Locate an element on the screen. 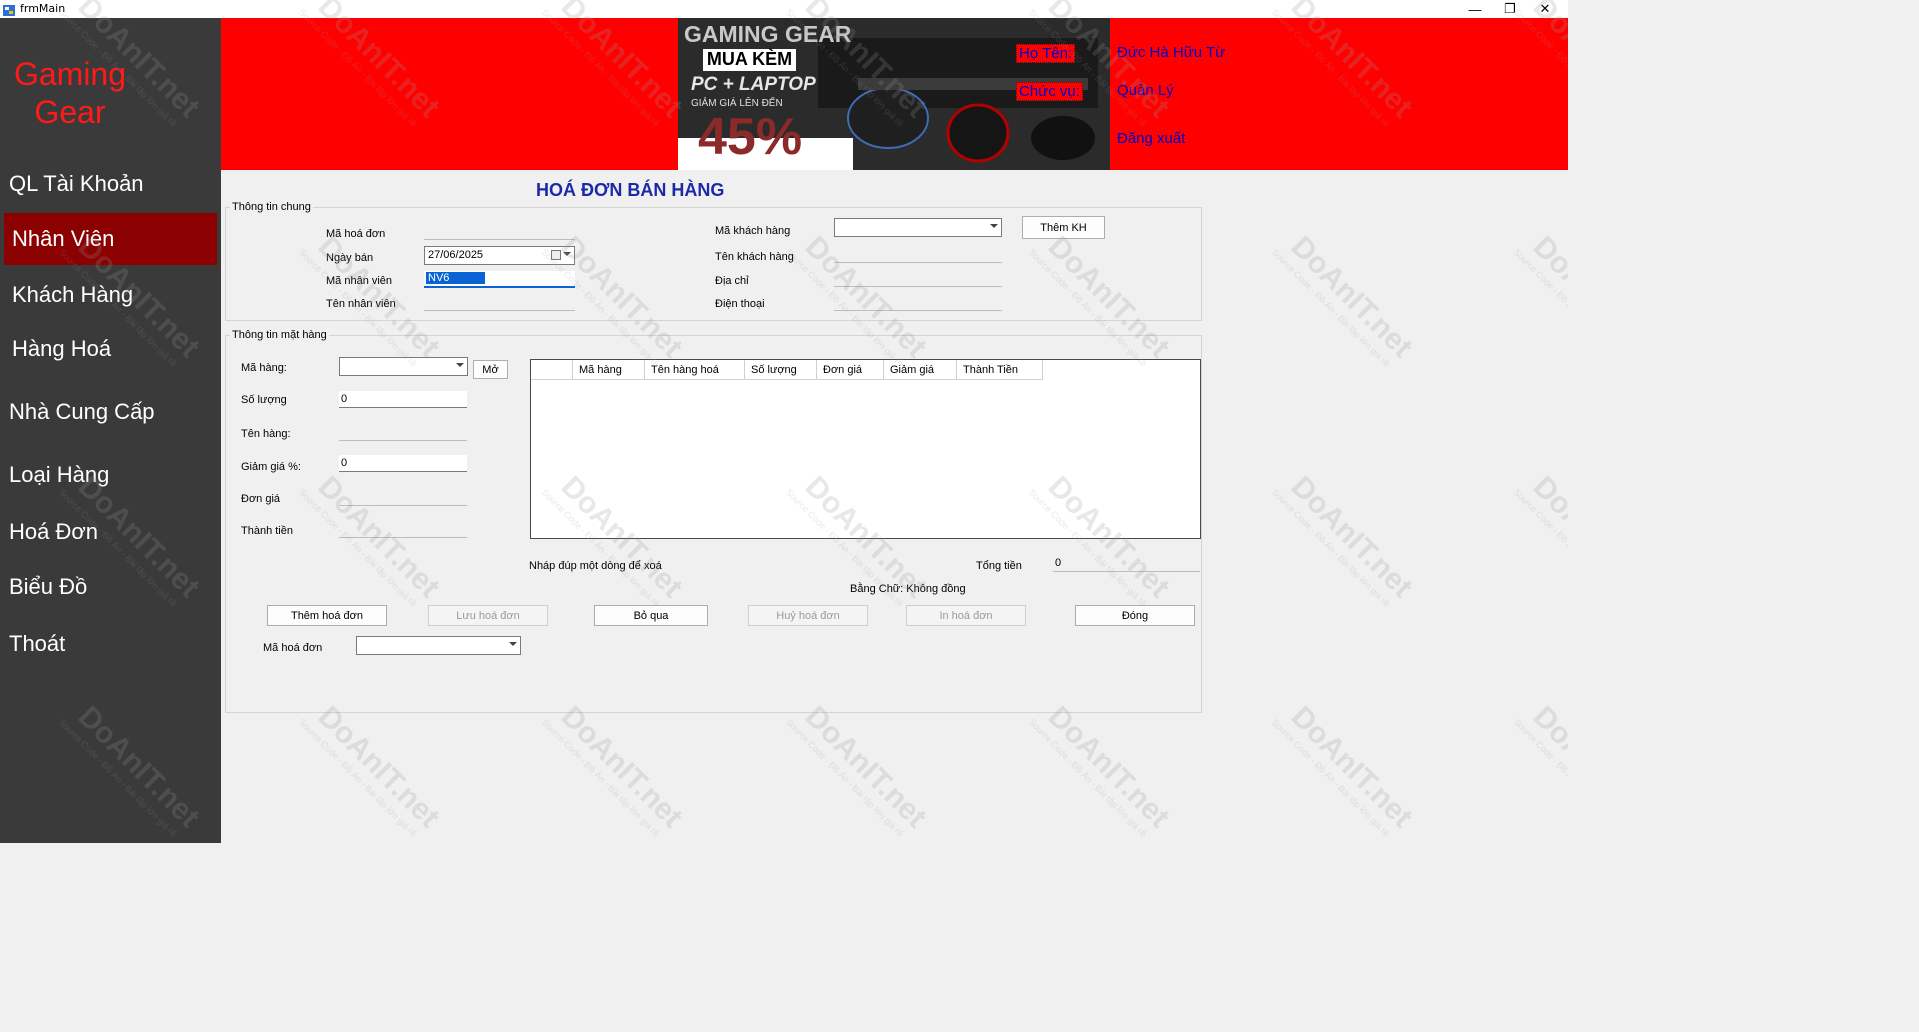  general-info-caption: Thông tin chung is located at coordinates (271, 207).